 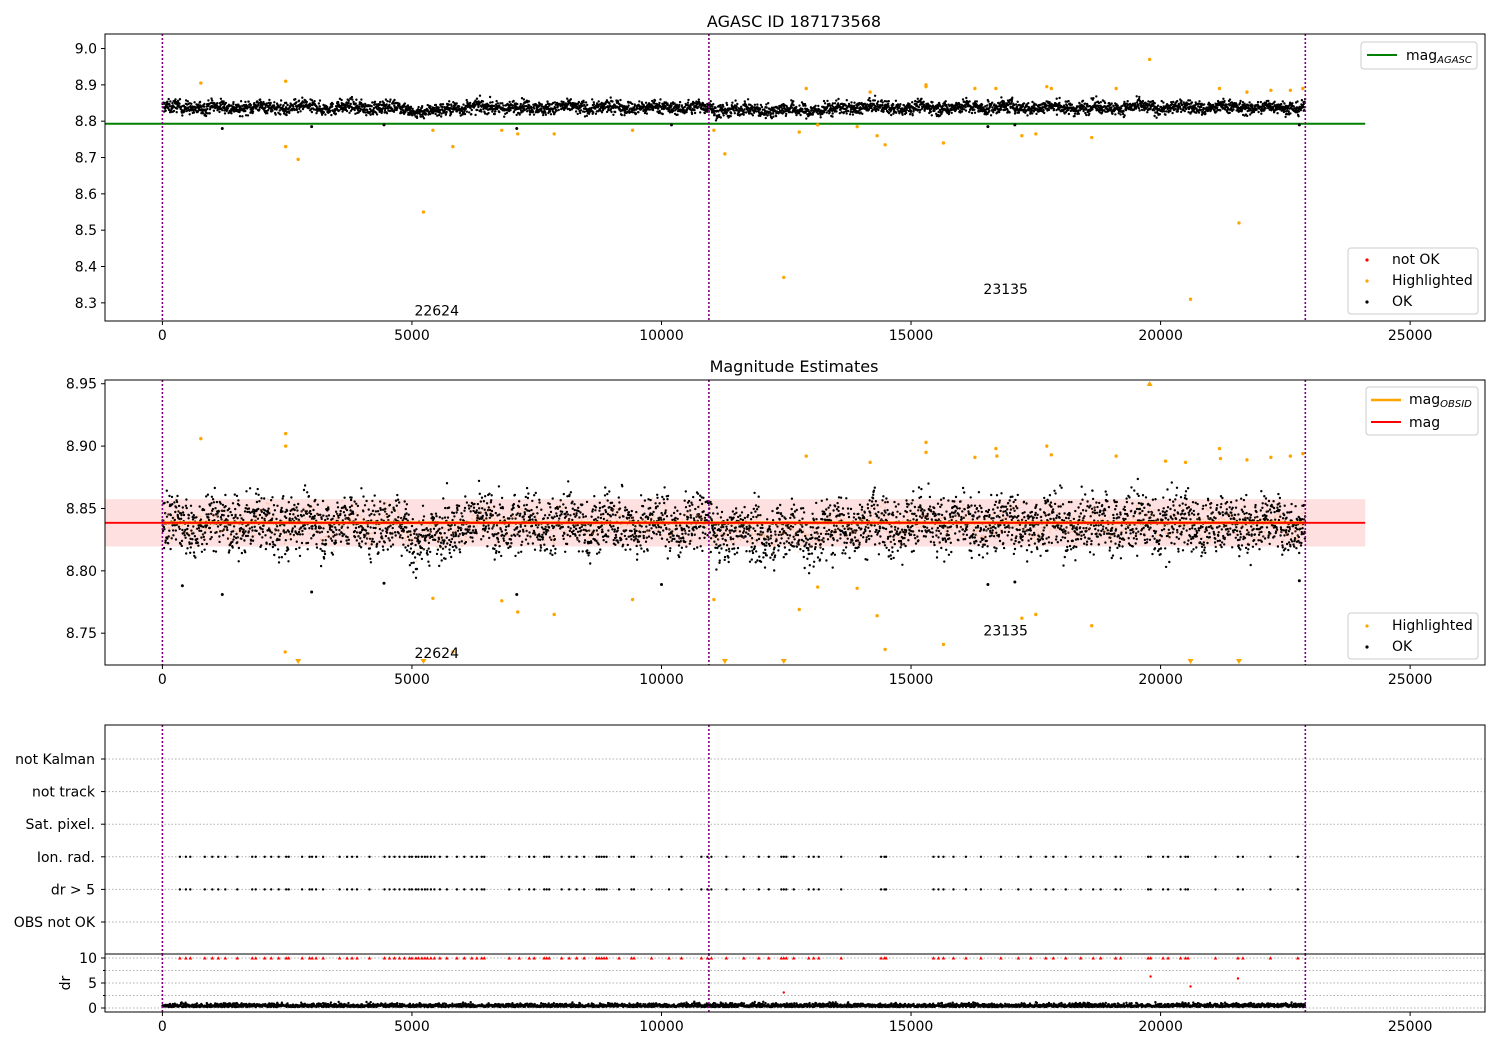 What do you see at coordinates (81, 572) in the screenshot?
I see `y-tick-label: 8.80` at bounding box center [81, 572].